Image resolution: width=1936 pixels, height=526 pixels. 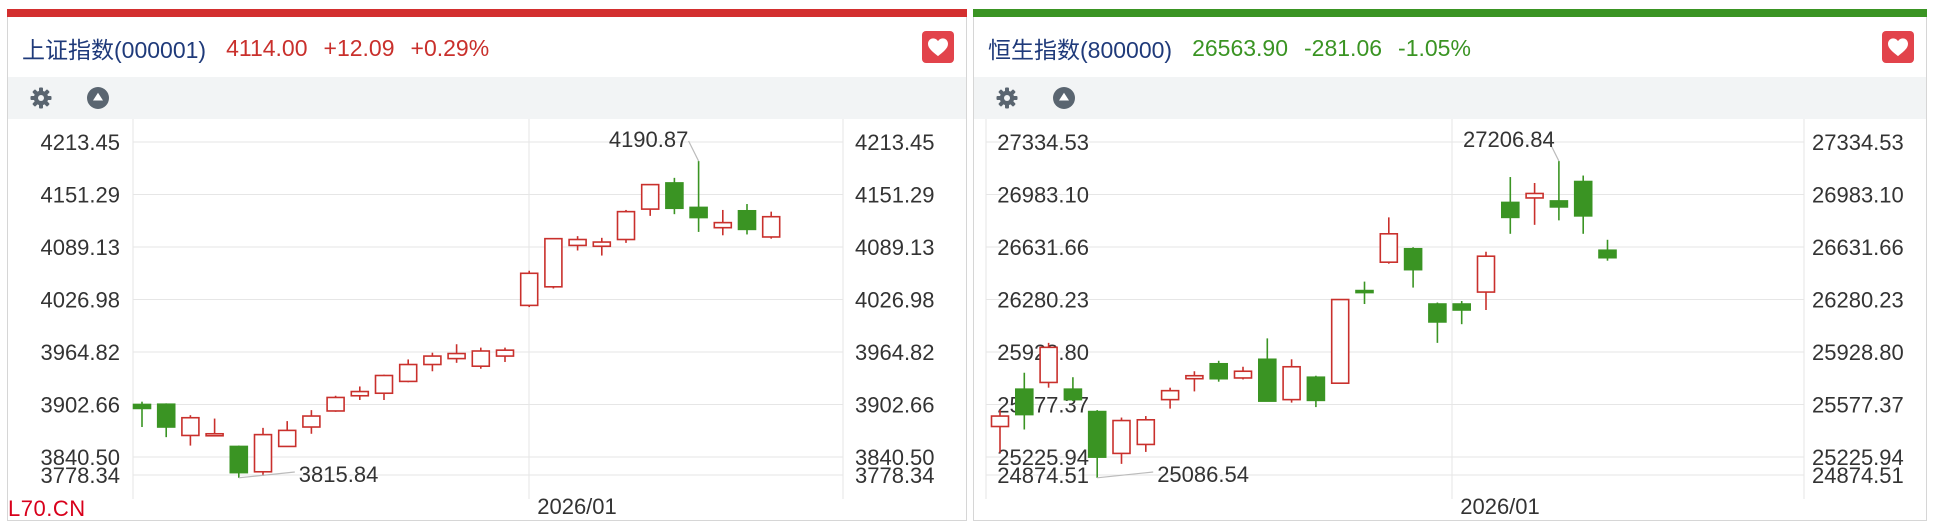 I want to click on index-change: +12.09, so click(x=359, y=47).